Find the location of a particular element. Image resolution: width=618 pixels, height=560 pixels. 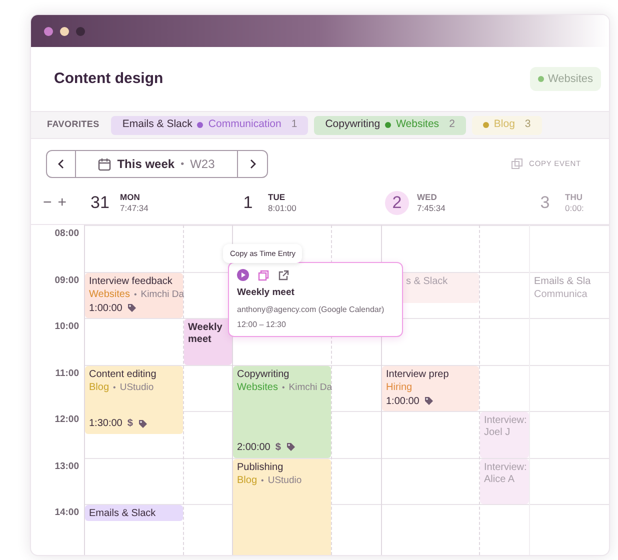

event-block: Weekly meet is located at coordinates (208, 341).